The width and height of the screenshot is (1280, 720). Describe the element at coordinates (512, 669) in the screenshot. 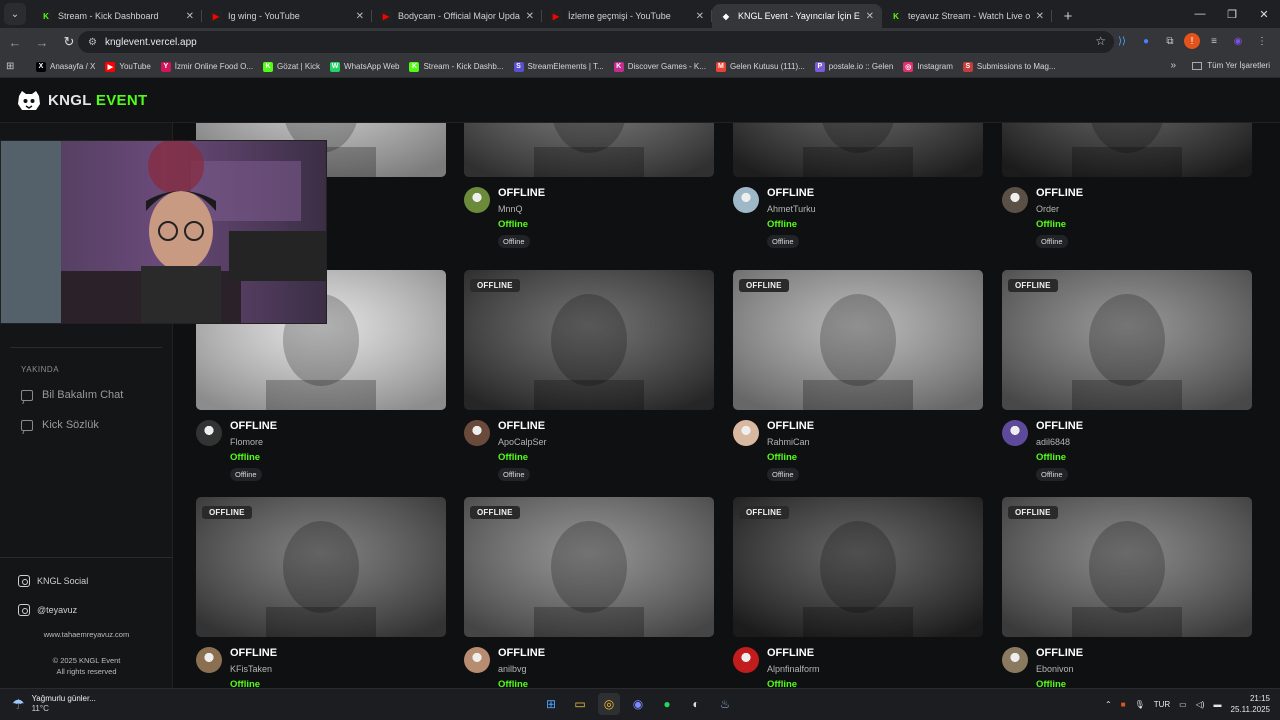

I see `streamer-name: anilbvg` at that location.